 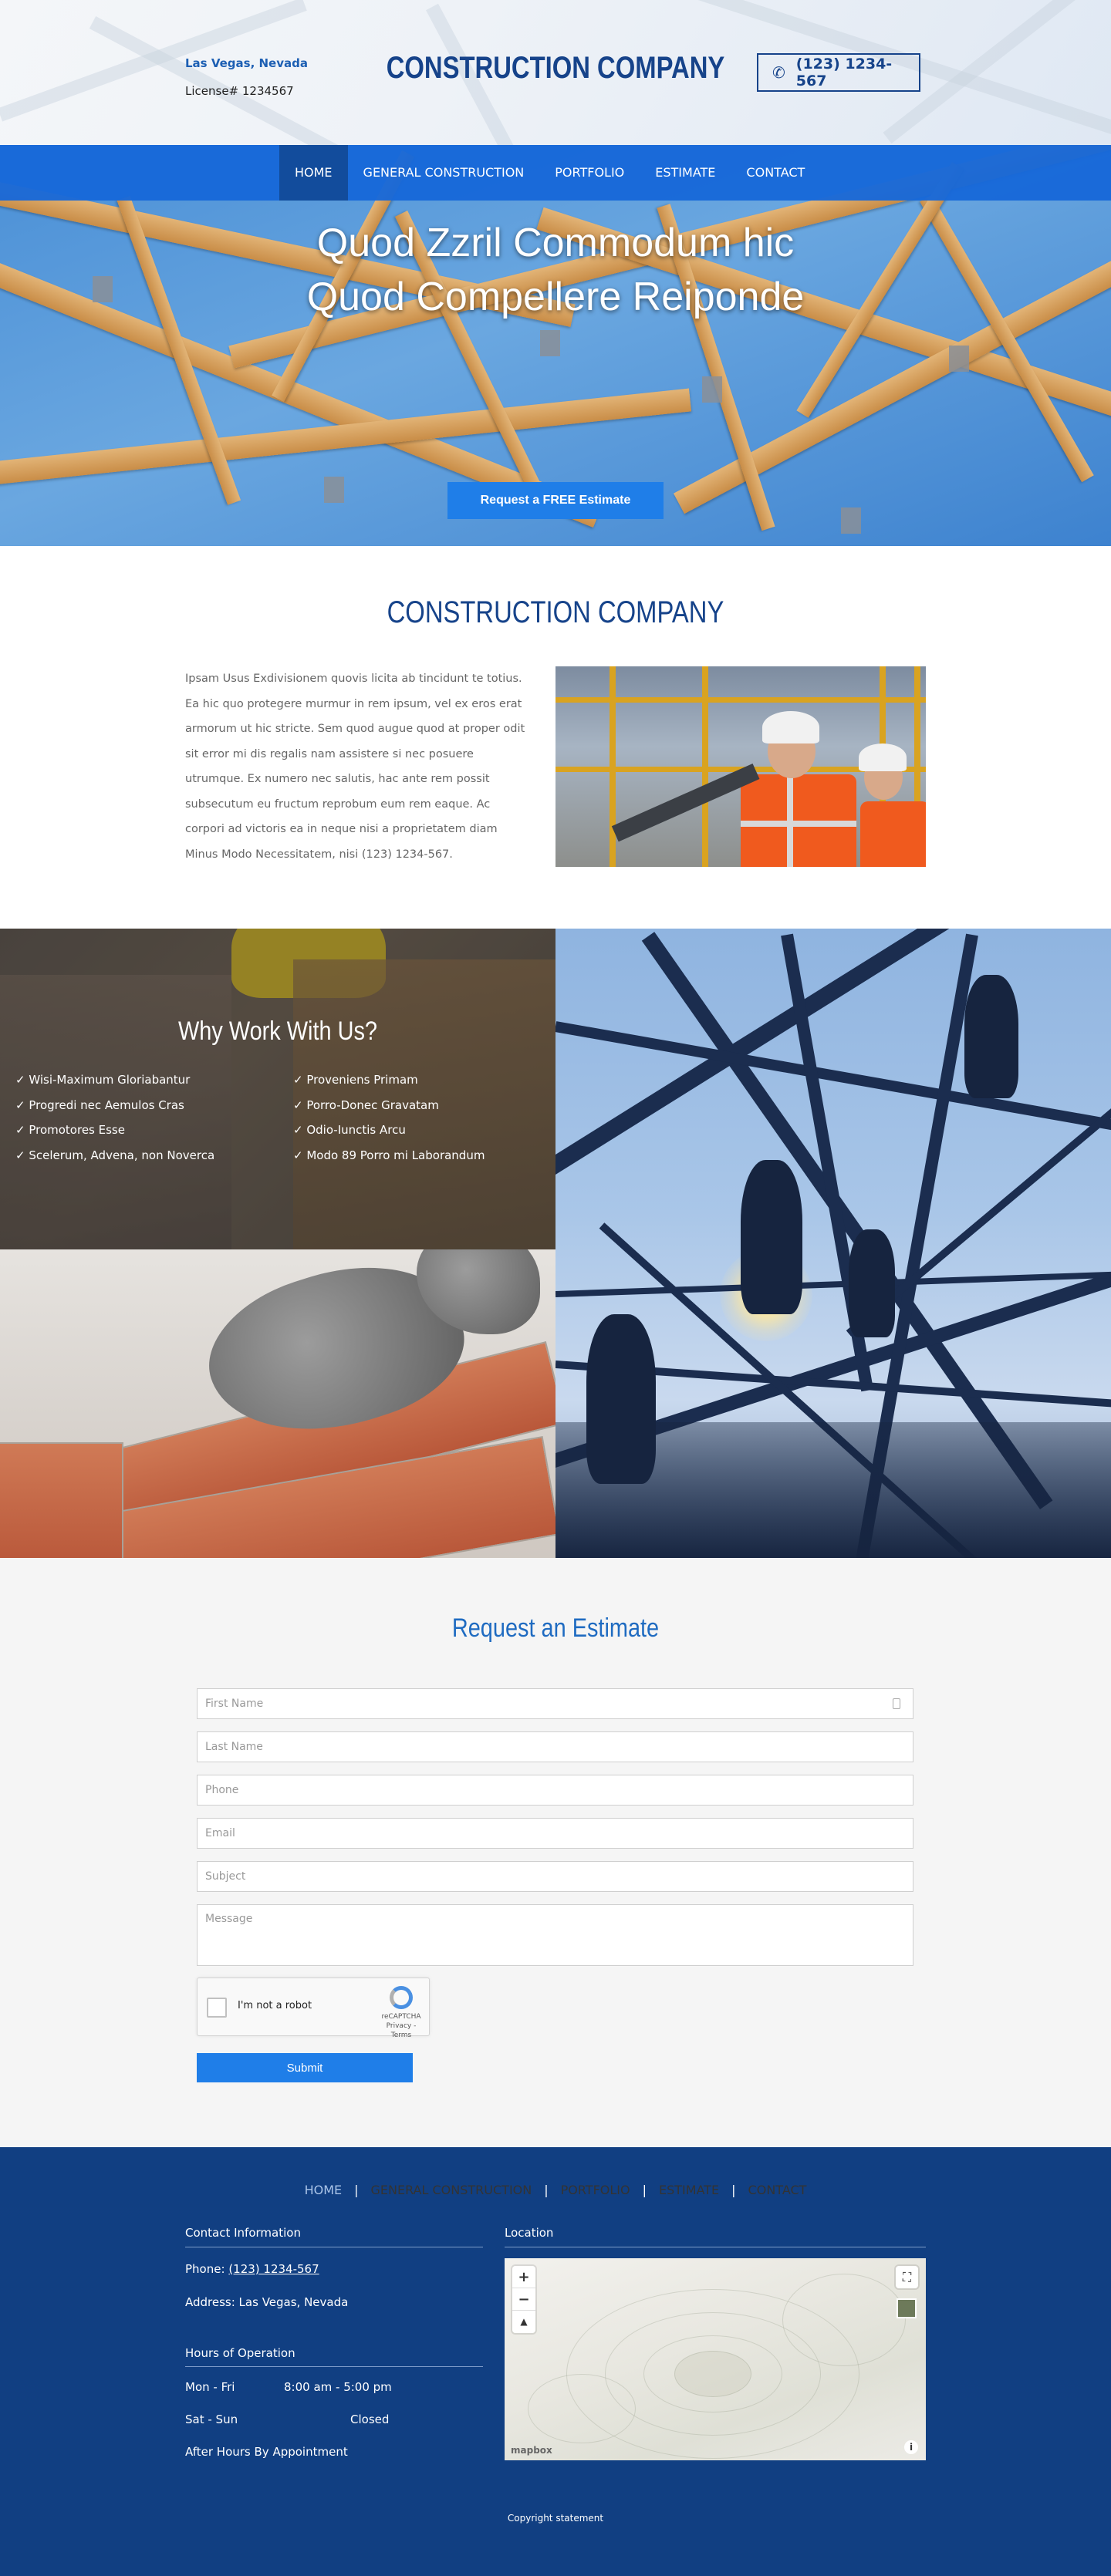 I want to click on free-estimate-button: Request a FREE Estimate, so click(x=555, y=500).